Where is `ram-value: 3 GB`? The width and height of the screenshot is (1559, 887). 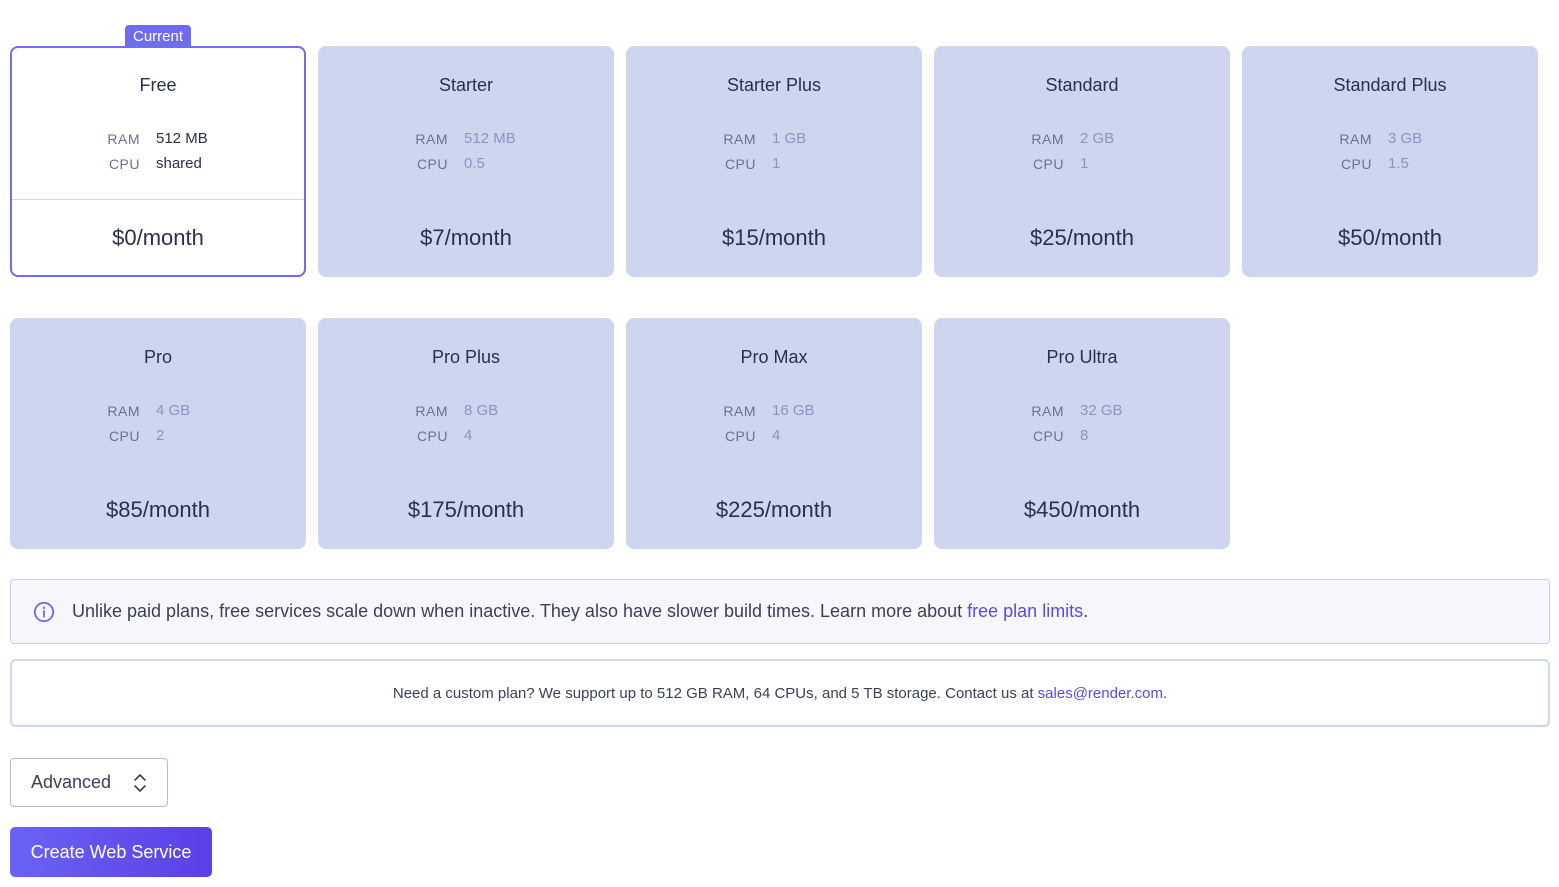
ram-value: 3 GB is located at coordinates (1405, 138).